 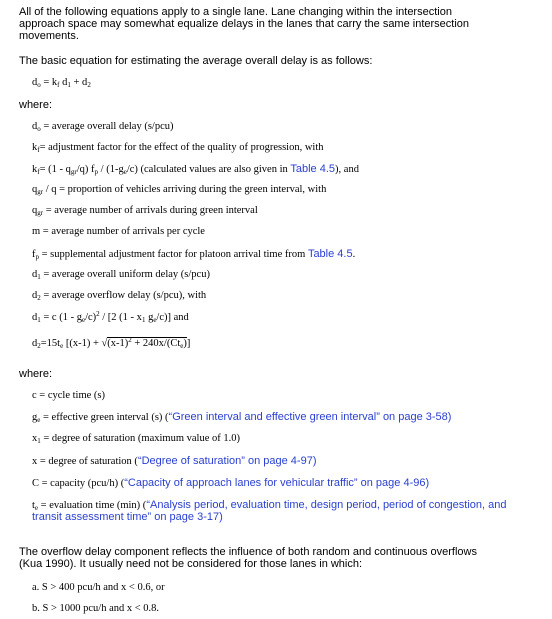 What do you see at coordinates (61, 83) in the screenshot?
I see `main-equation: do = kf d1 + d2` at bounding box center [61, 83].